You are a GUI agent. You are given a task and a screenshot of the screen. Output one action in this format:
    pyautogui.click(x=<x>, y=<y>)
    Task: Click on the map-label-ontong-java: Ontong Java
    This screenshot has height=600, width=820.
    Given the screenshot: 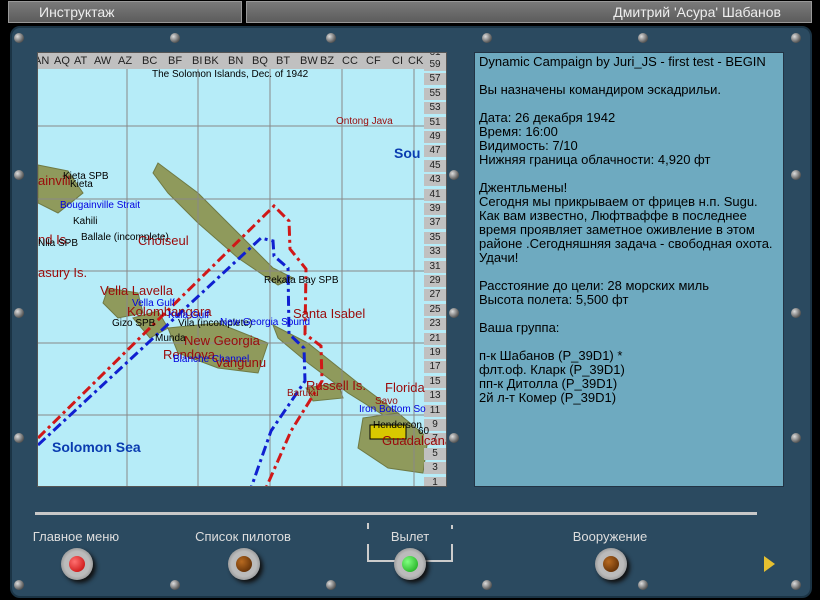 What is the action you would take?
    pyautogui.click(x=364, y=121)
    